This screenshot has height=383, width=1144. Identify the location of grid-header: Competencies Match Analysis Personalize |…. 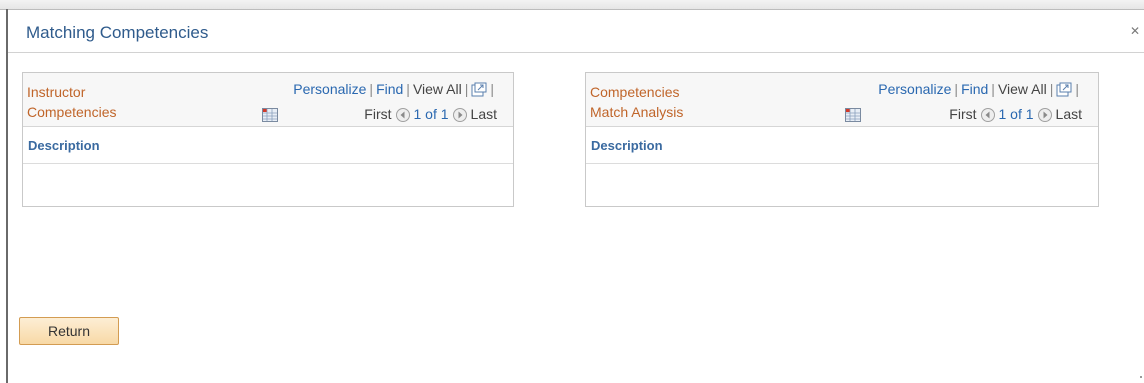
(842, 100).